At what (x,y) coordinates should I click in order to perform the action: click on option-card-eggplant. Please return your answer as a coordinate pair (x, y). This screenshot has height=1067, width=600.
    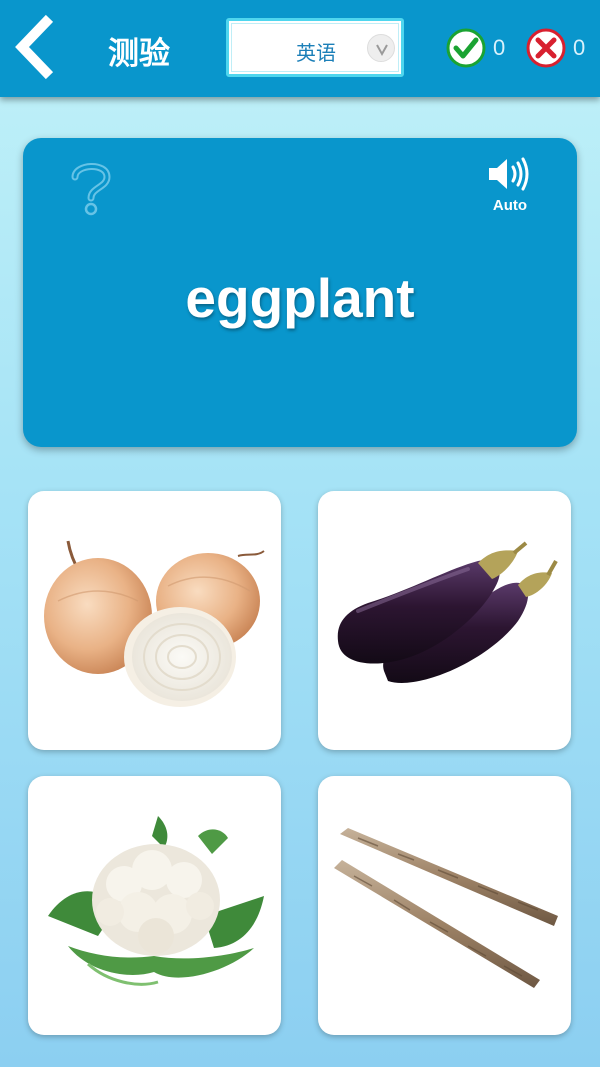
    Looking at the image, I should click on (444, 620).